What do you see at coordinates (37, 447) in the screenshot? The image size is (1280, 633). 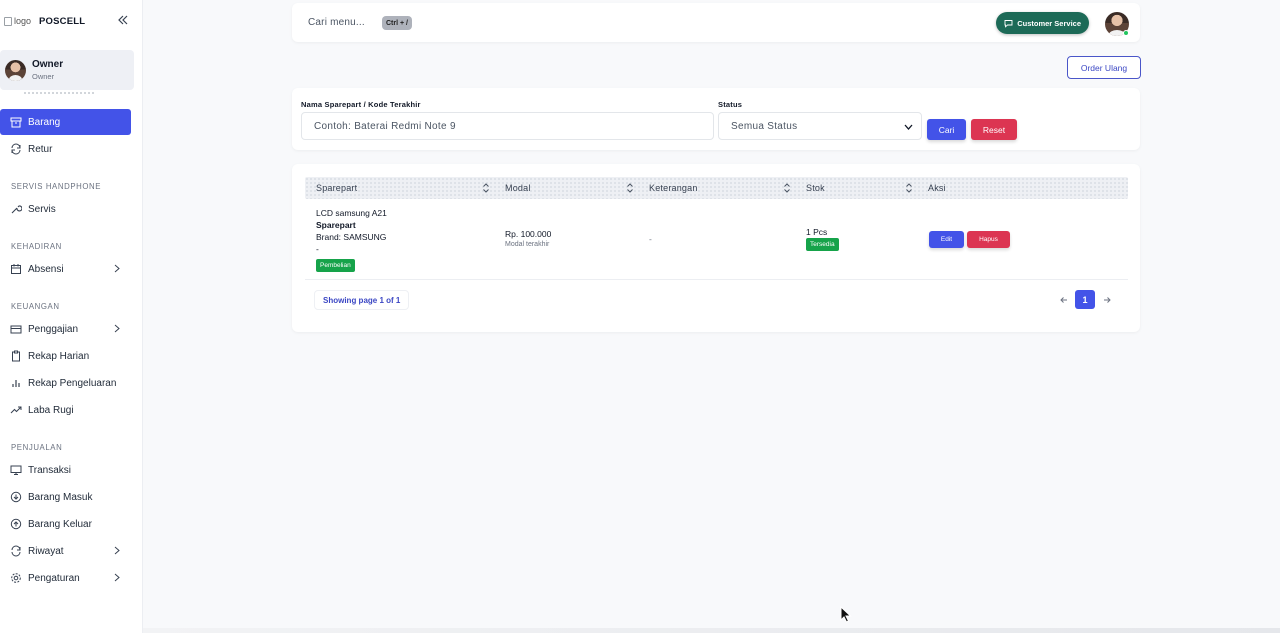 I see `section-penjualan: PENJUALAN` at bounding box center [37, 447].